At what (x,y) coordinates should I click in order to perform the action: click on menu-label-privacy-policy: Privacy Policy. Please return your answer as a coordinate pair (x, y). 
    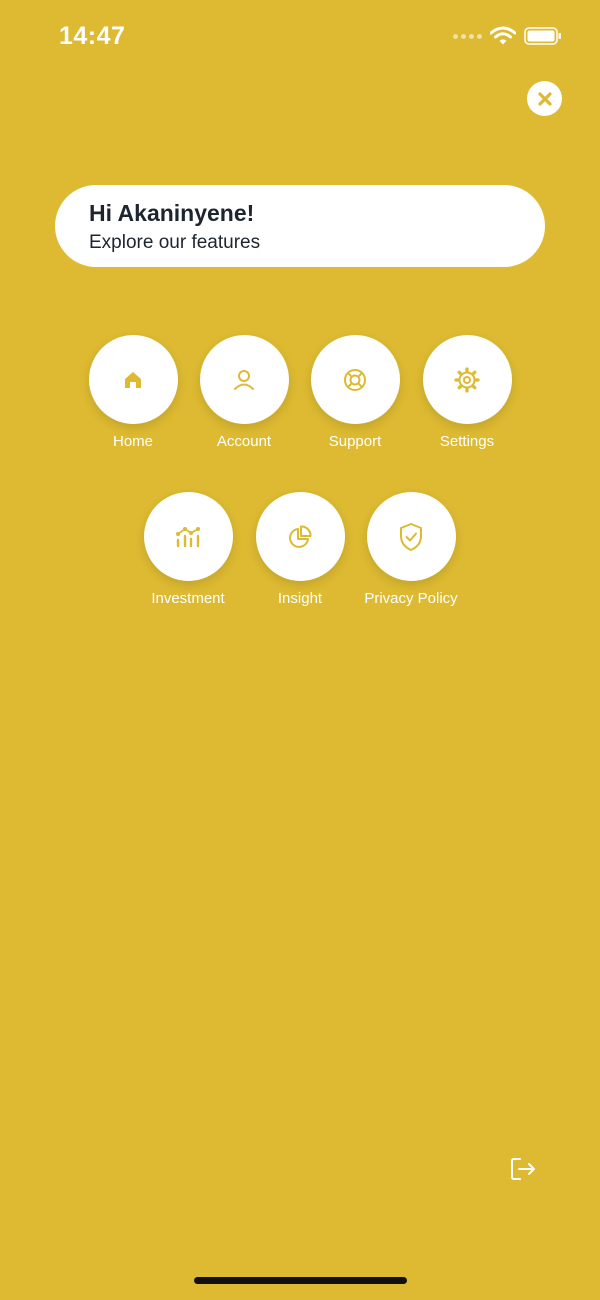
    Looking at the image, I should click on (411, 598).